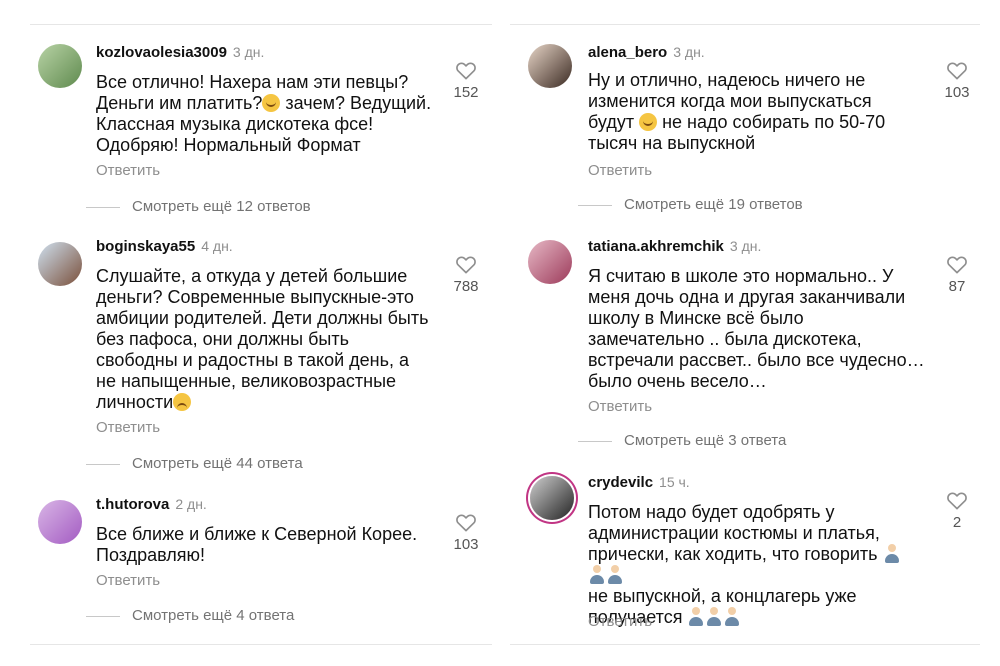 This screenshot has width=1000, height=666. What do you see at coordinates (620, 482) in the screenshot?
I see `username: crydevilc` at bounding box center [620, 482].